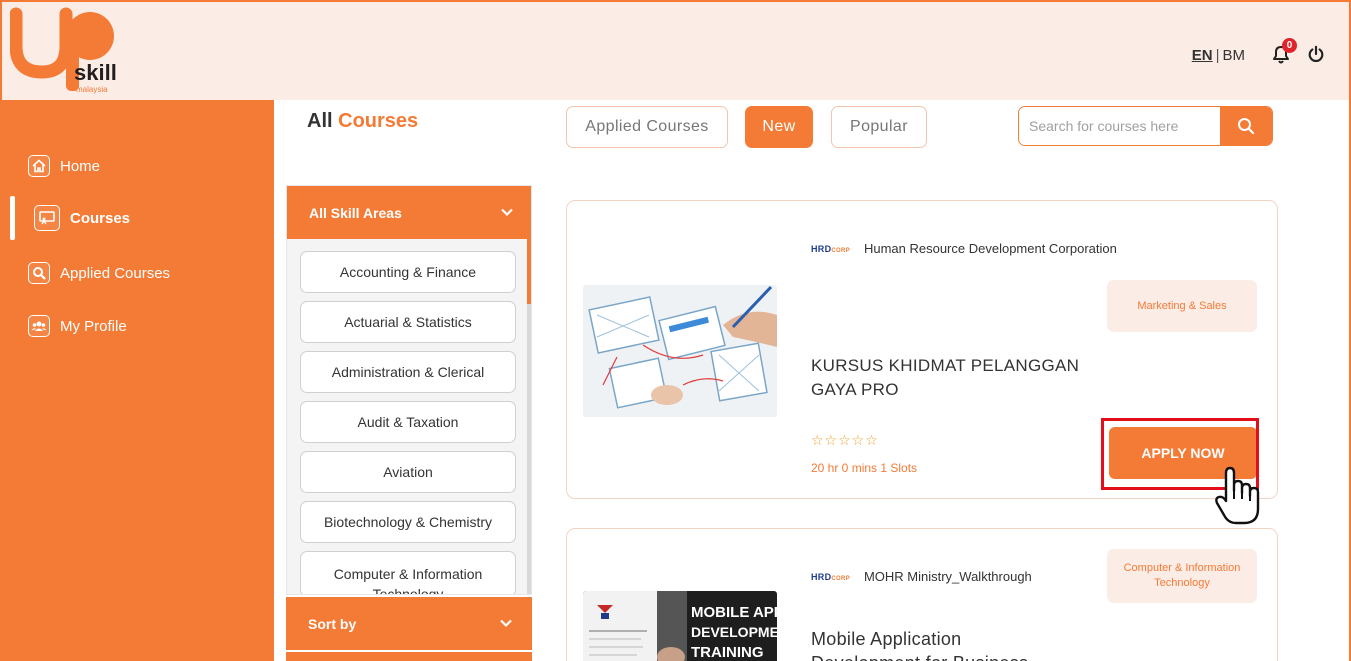 The width and height of the screenshot is (1351, 661). What do you see at coordinates (1182, 306) in the screenshot?
I see `category-badge: Marketing & Sales` at bounding box center [1182, 306].